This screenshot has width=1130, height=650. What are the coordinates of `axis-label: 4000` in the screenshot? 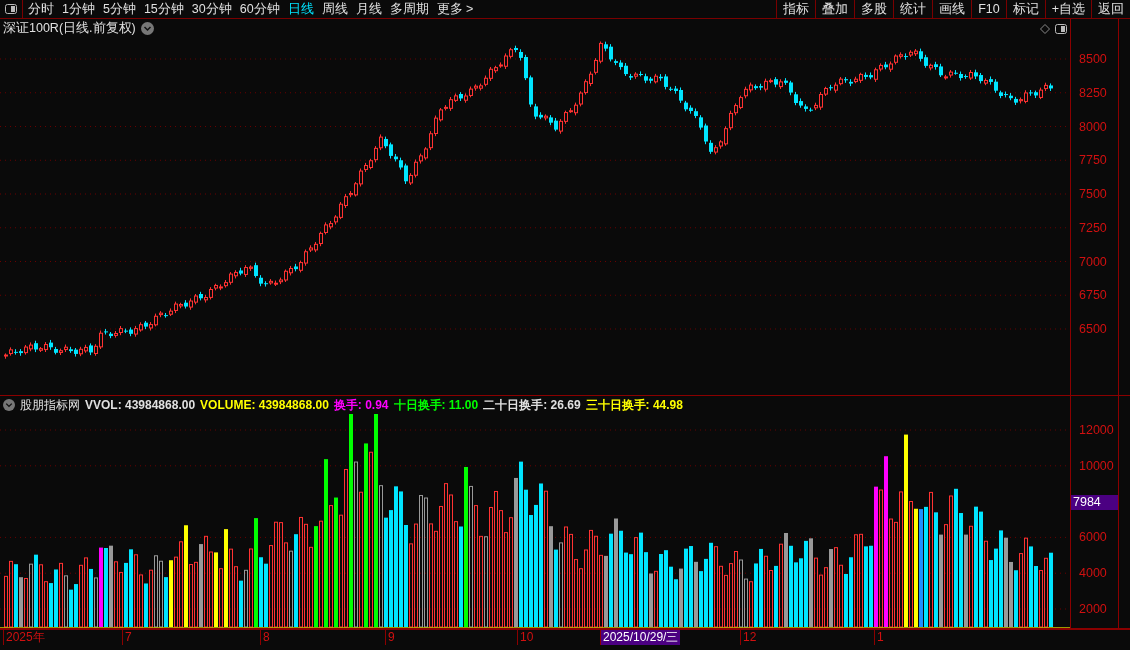 It's located at (1093, 573).